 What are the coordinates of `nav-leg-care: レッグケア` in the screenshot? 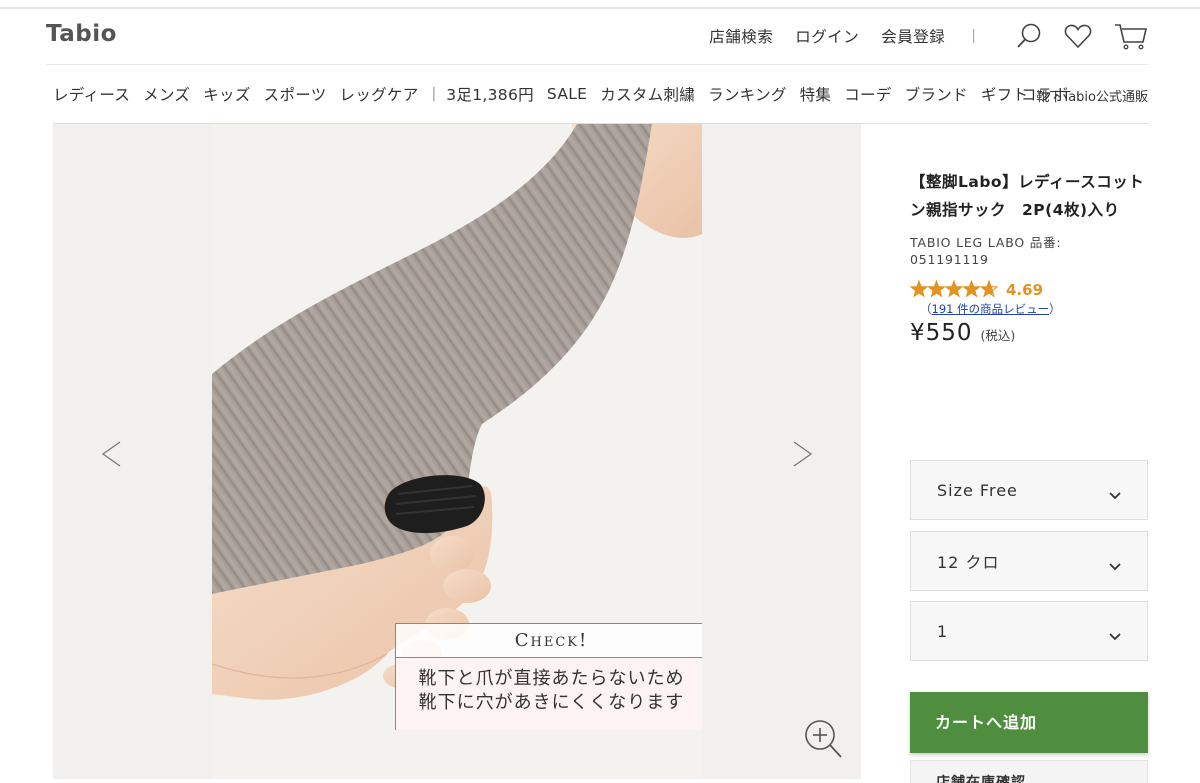 It's located at (379, 94).